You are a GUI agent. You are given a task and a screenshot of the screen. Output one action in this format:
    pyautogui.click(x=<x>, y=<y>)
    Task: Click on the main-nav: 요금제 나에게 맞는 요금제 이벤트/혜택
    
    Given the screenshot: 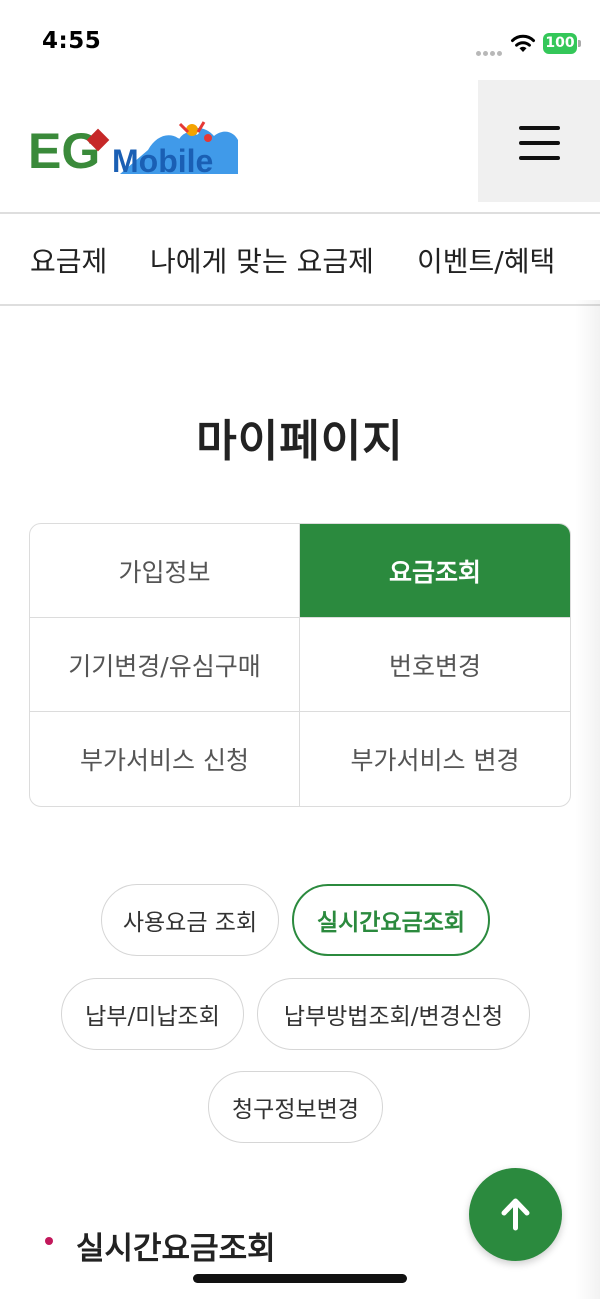 What is the action you would take?
    pyautogui.click(x=300, y=260)
    